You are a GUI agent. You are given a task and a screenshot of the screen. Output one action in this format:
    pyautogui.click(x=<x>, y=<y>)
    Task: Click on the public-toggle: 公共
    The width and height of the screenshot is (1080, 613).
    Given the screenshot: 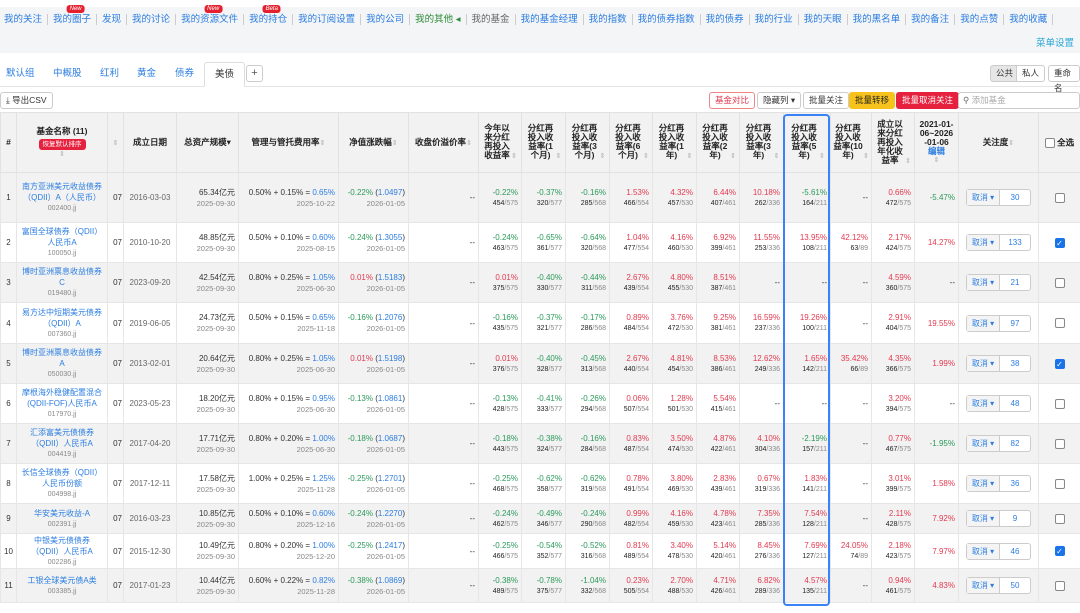 What is the action you would take?
    pyautogui.click(x=1005, y=73)
    